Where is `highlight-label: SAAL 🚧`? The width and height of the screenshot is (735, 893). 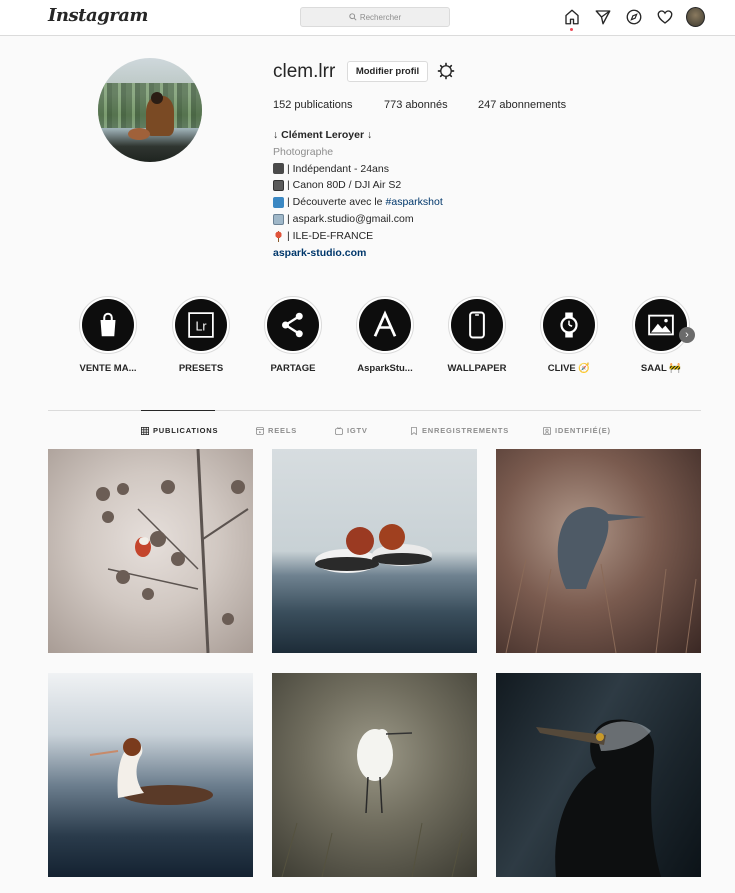
highlight-label: SAAL 🚧 is located at coordinates (661, 368).